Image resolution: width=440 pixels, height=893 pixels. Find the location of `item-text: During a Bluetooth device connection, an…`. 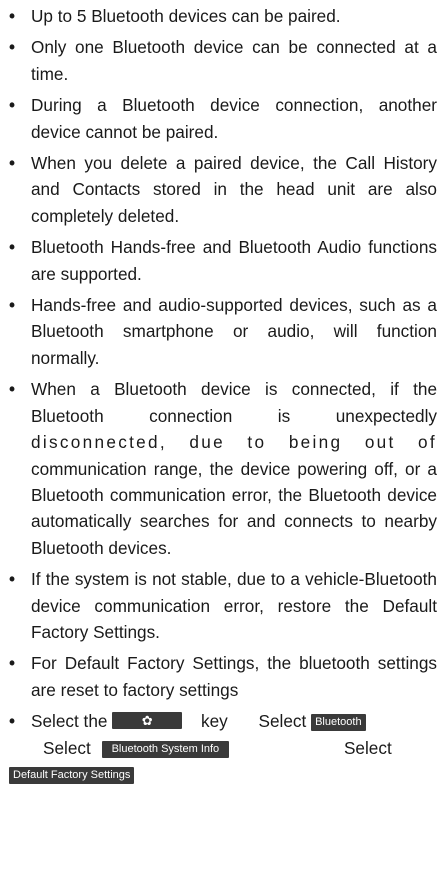

item-text: During a Bluetooth device connection, an… is located at coordinates (234, 118).